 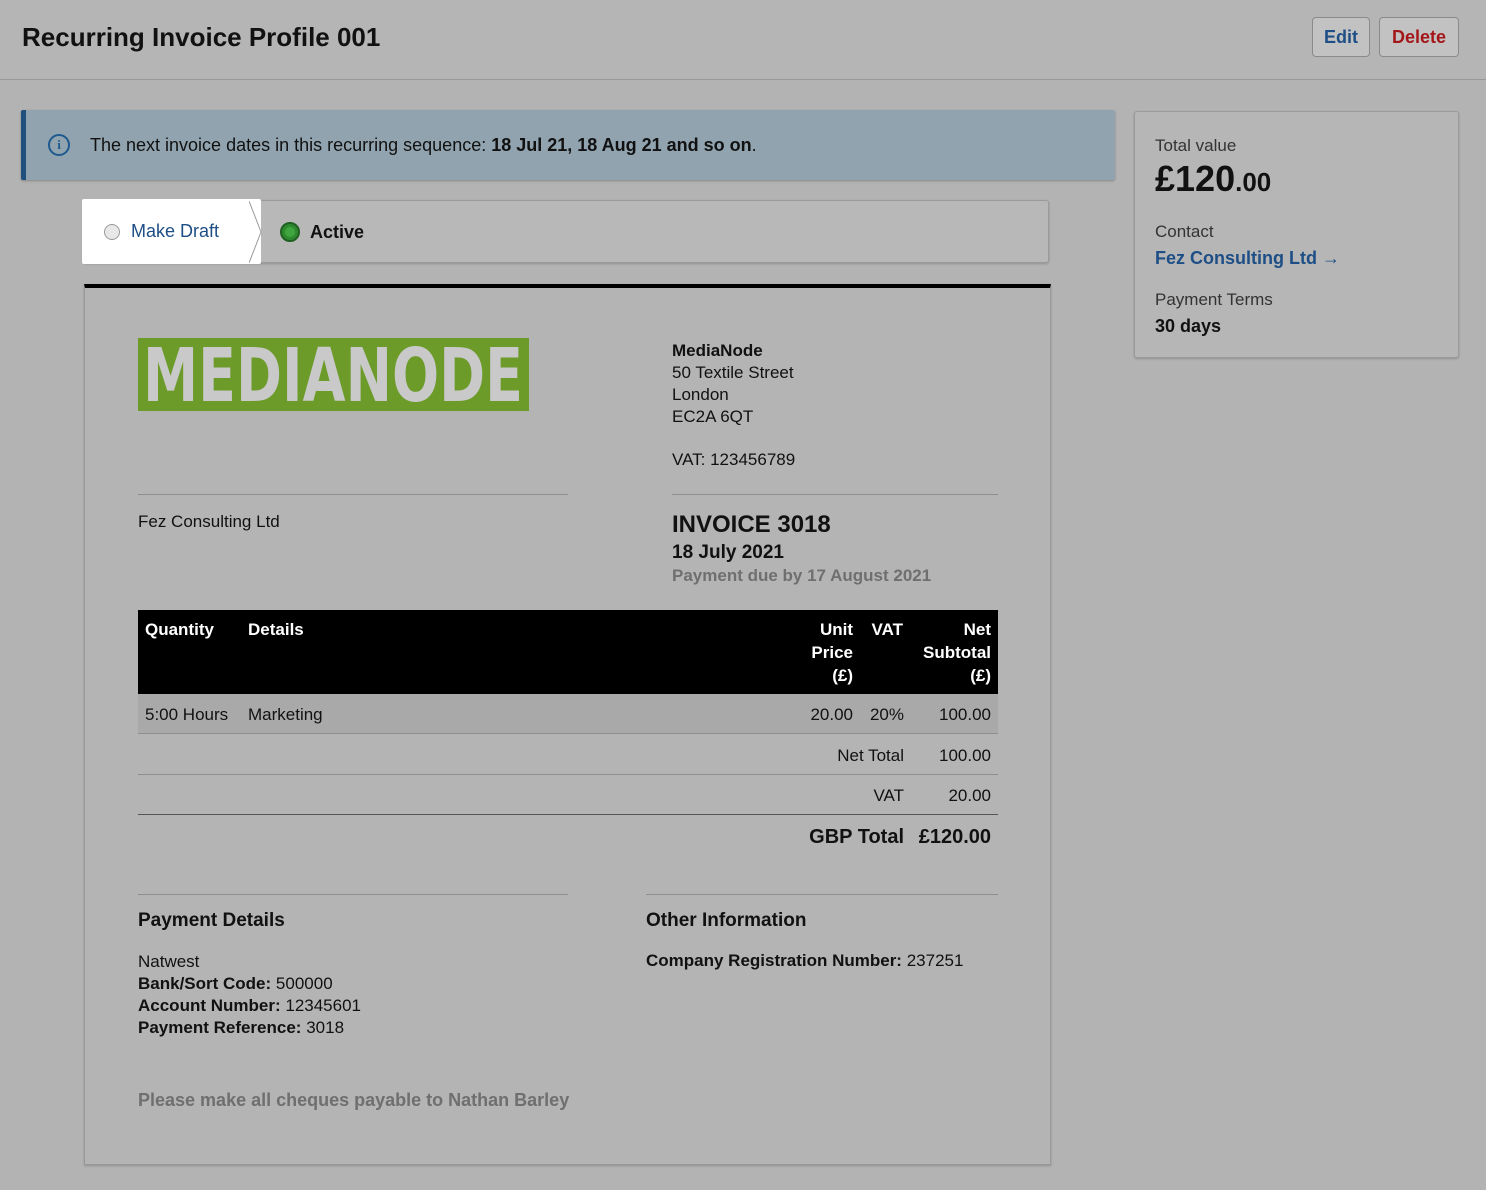 I want to click on payment-terms-value: 30 days, so click(x=1188, y=326).